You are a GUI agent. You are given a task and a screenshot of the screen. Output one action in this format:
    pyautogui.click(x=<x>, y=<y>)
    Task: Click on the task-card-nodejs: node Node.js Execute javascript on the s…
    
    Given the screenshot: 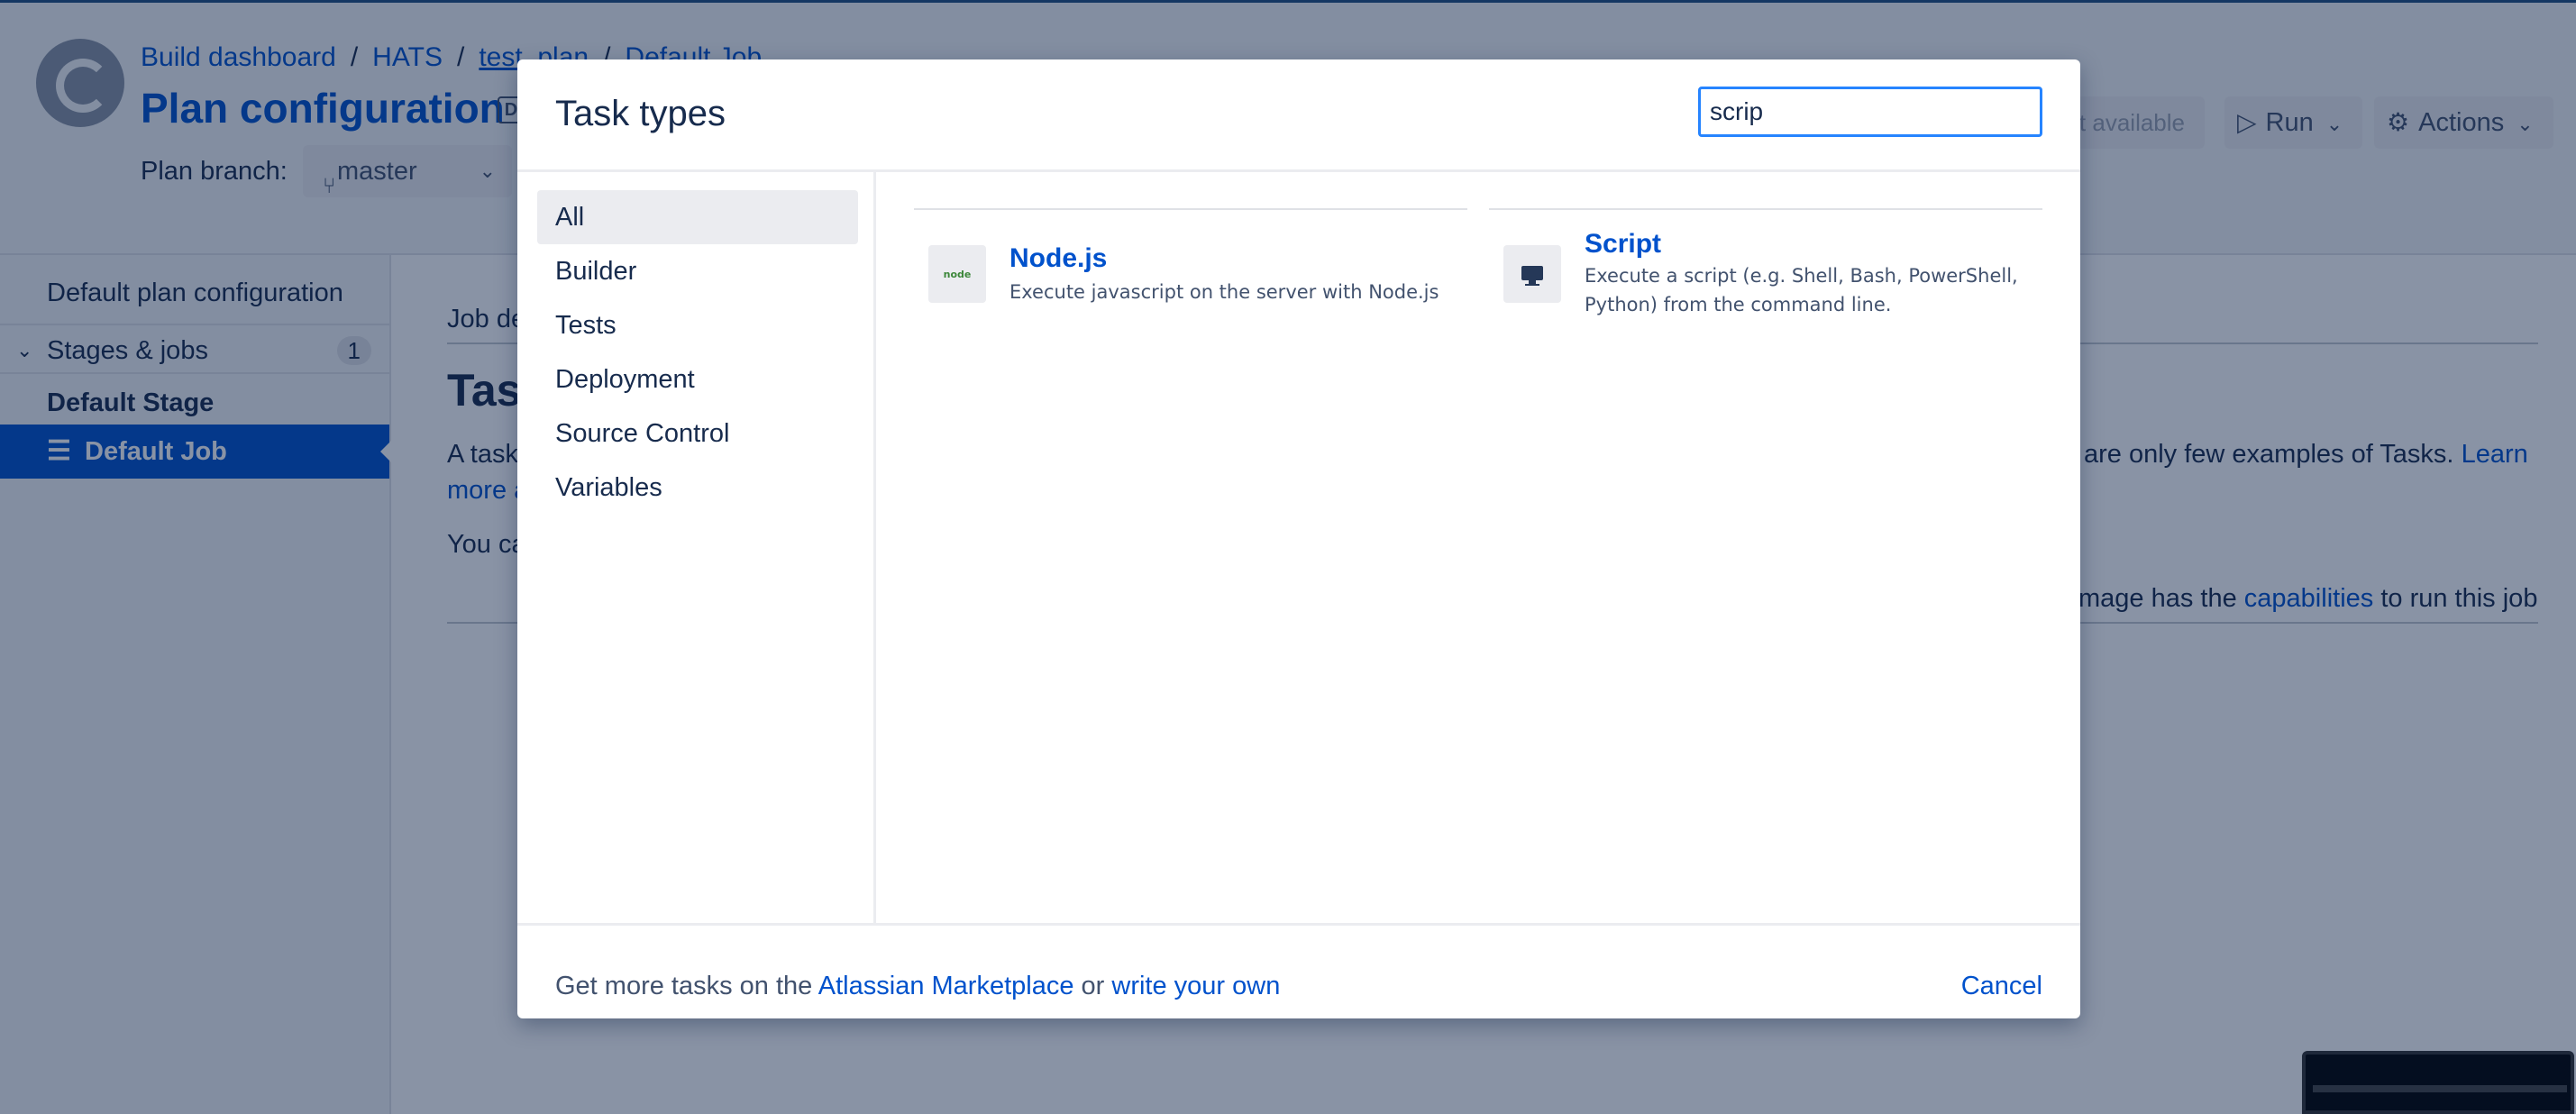 What is the action you would take?
    pyautogui.click(x=1198, y=280)
    